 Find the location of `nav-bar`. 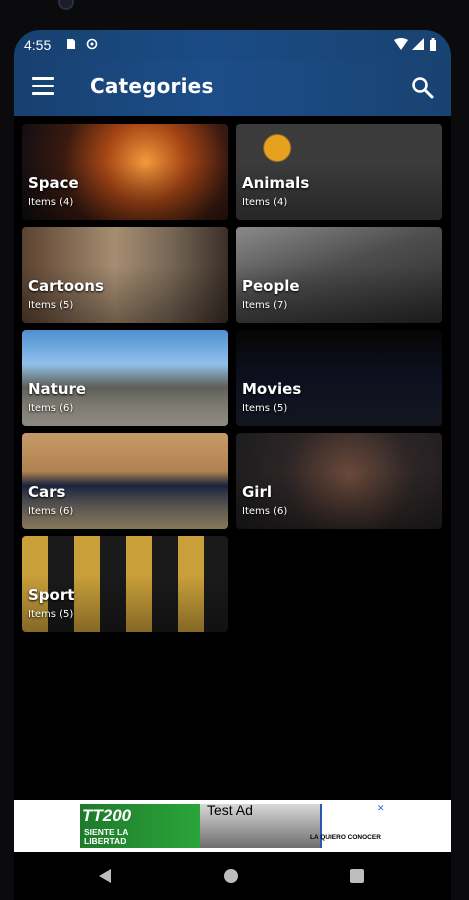

nav-bar is located at coordinates (232, 876).